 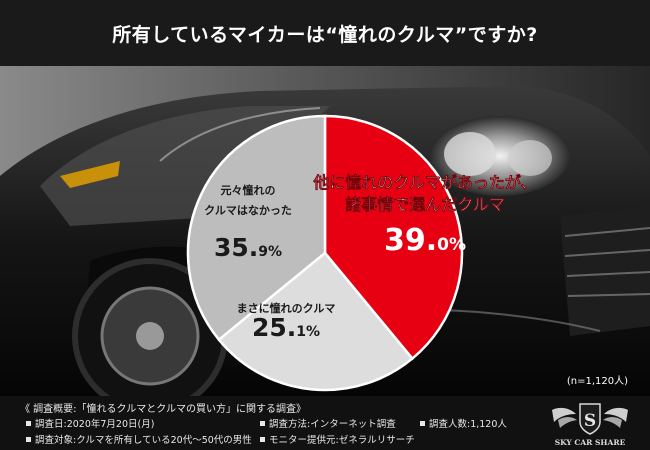 I want to click on logo-letter: S, so click(x=590, y=421).